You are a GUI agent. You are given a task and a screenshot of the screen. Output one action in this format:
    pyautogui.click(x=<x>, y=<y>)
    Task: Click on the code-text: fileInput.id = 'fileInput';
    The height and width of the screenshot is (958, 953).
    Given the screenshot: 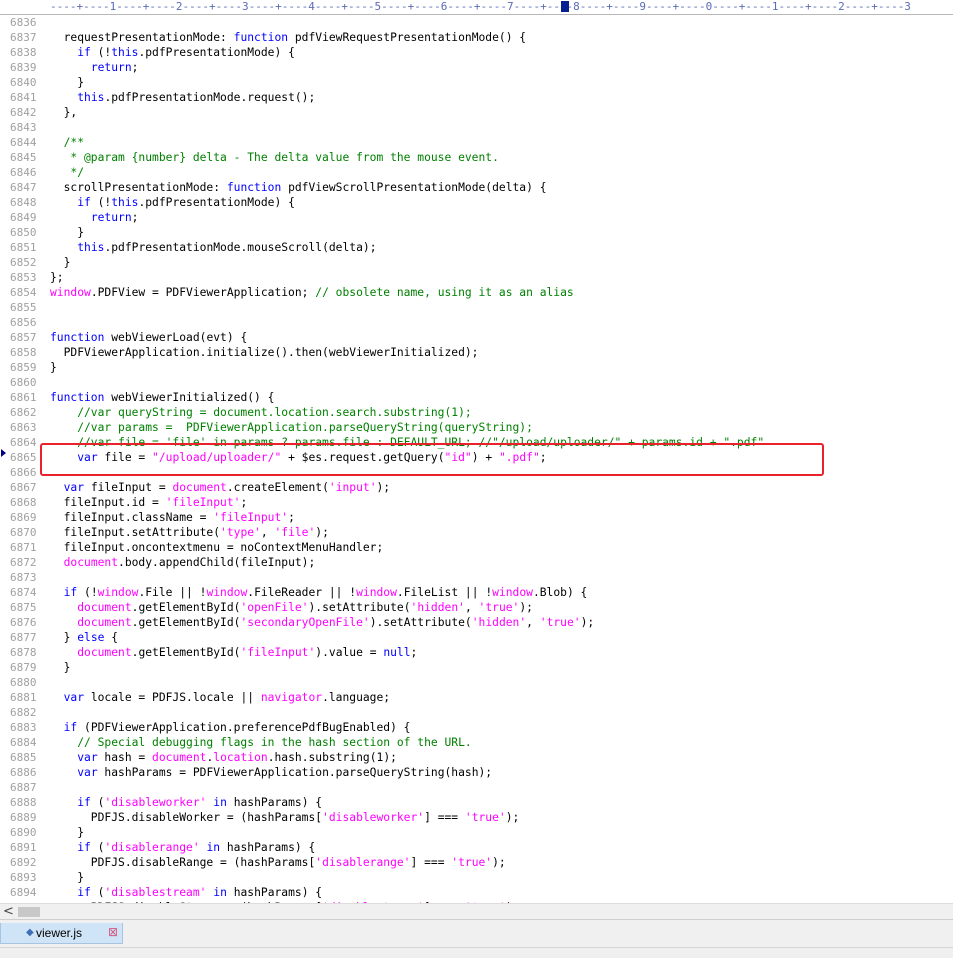 What is the action you would take?
    pyautogui.click(x=149, y=502)
    